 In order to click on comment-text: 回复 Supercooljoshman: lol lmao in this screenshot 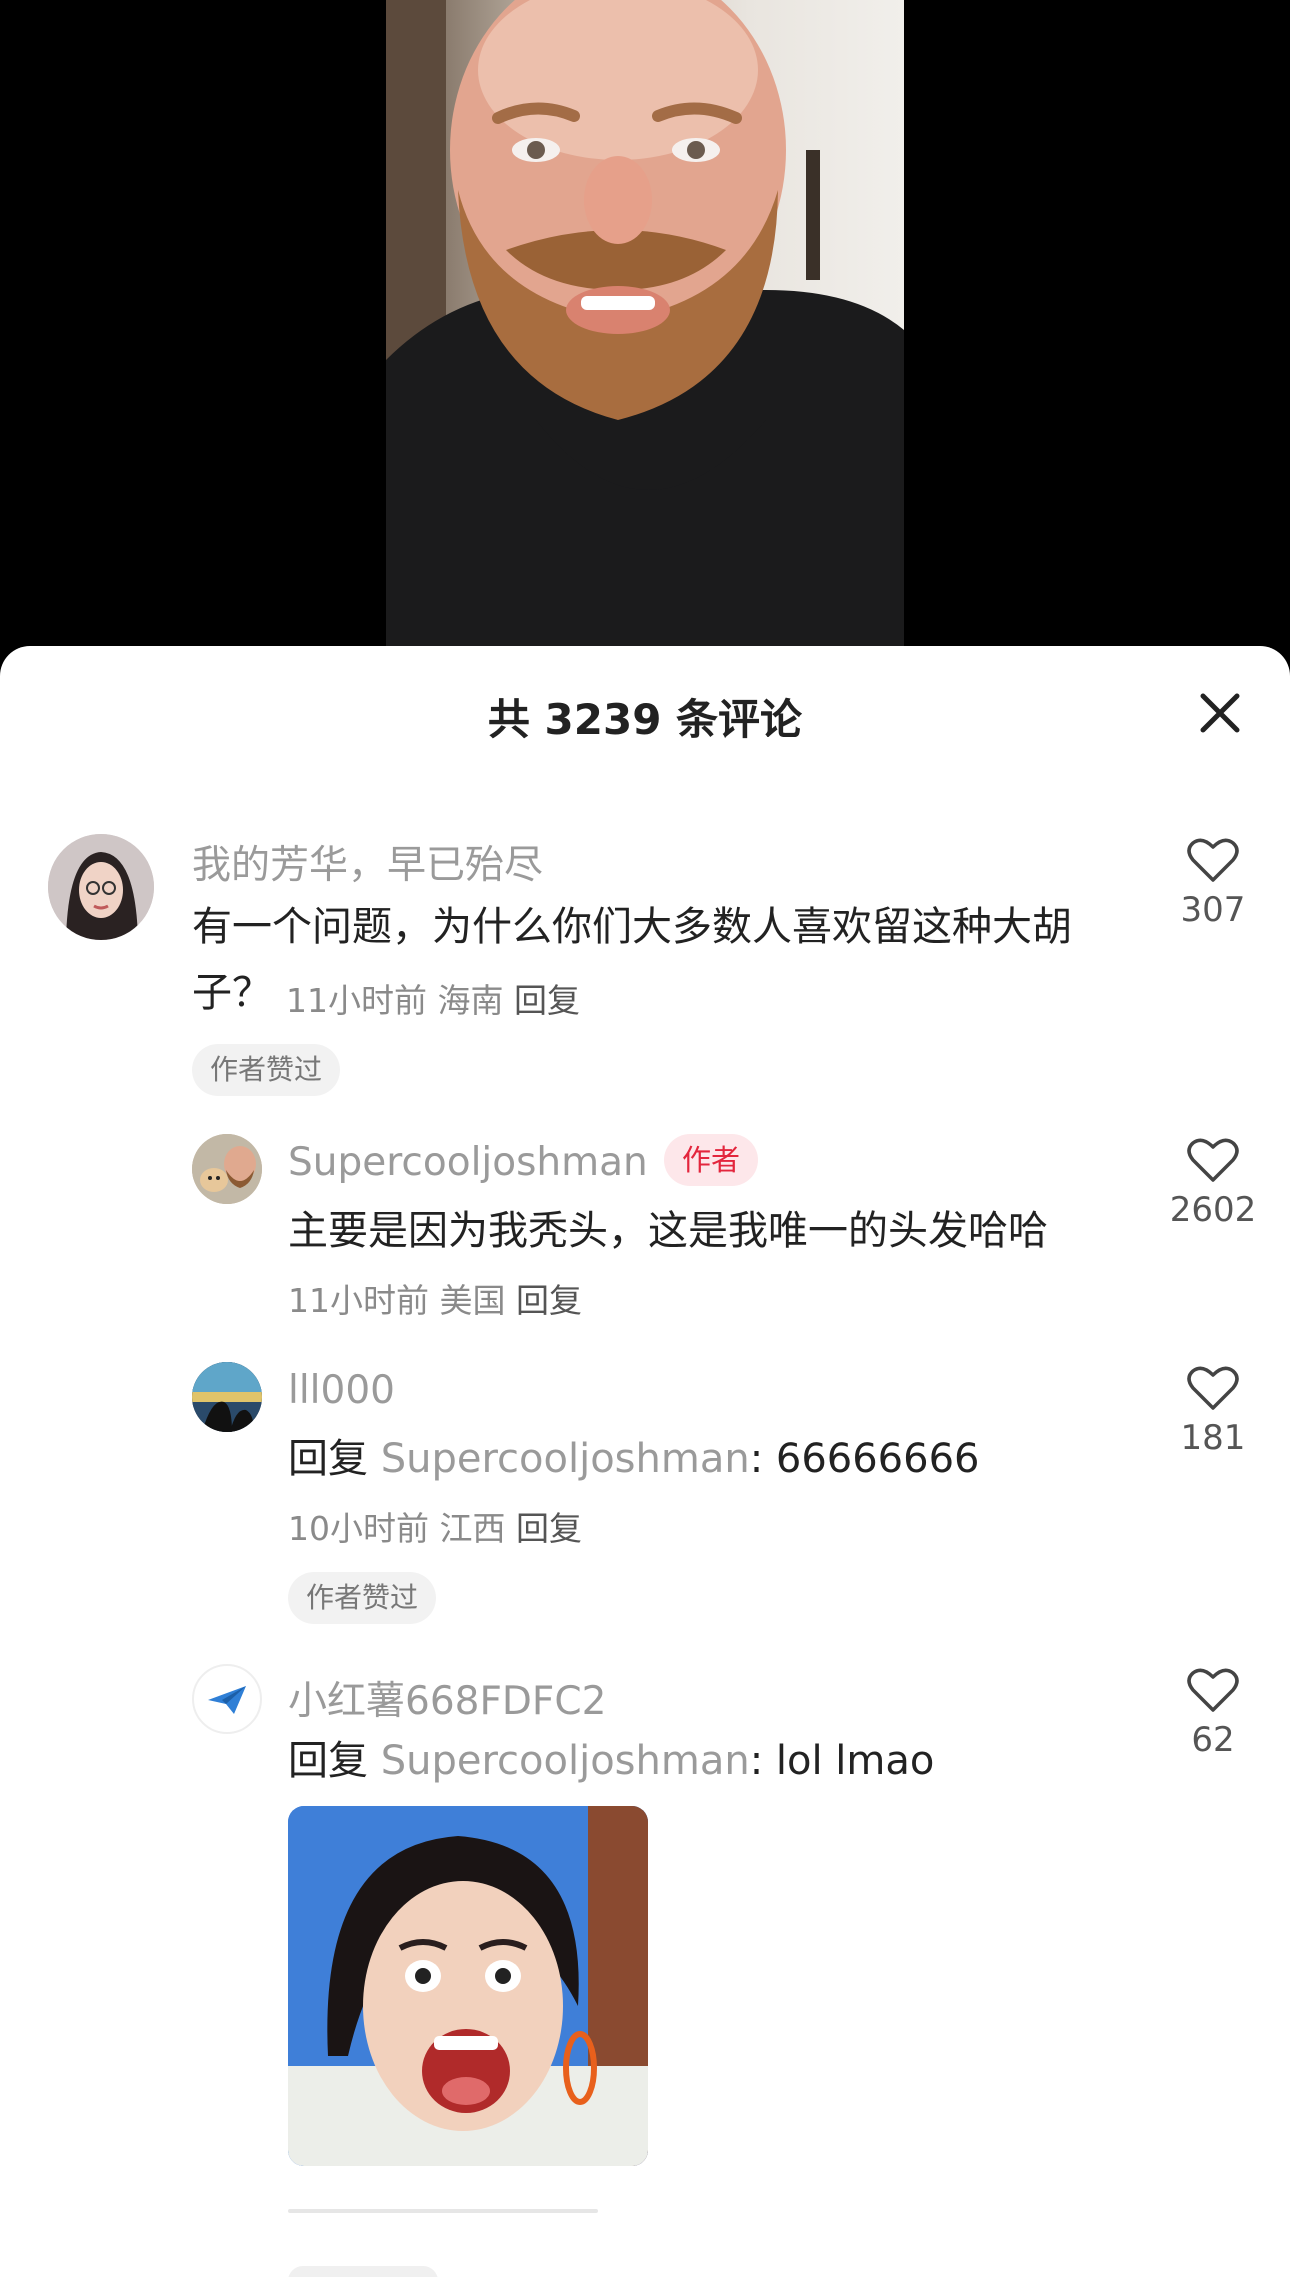, I will do `click(708, 1761)`.